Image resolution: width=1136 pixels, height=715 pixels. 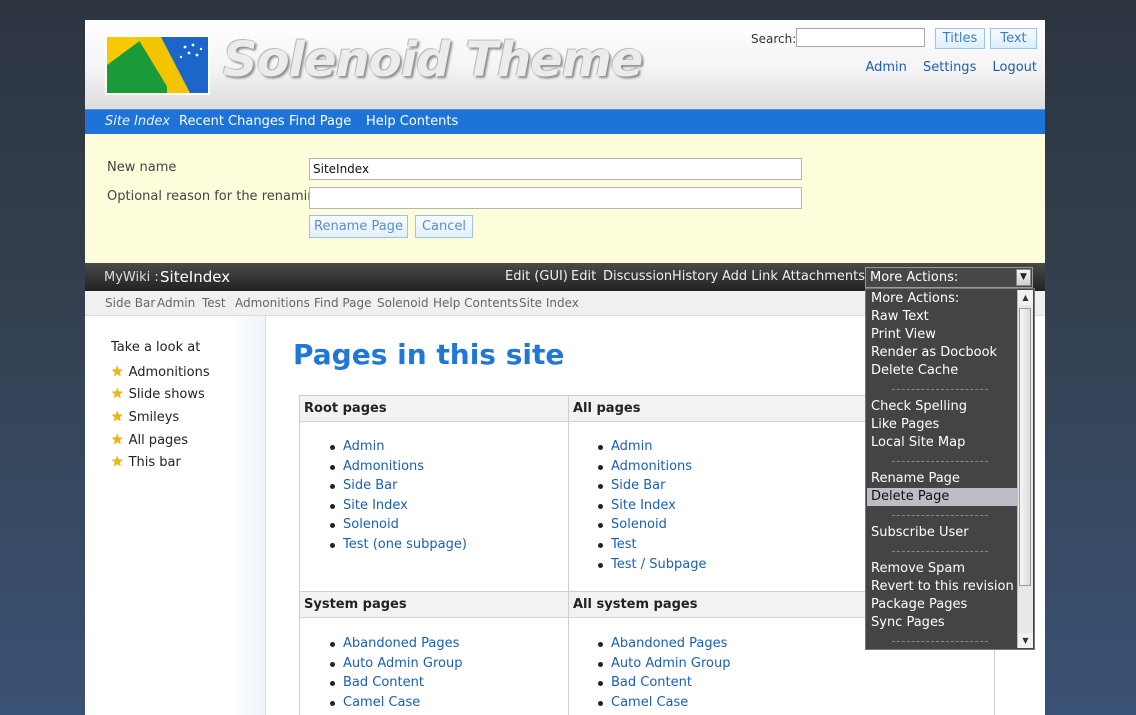 What do you see at coordinates (403, 303) in the screenshot?
I see `trail-item: Solenoid` at bounding box center [403, 303].